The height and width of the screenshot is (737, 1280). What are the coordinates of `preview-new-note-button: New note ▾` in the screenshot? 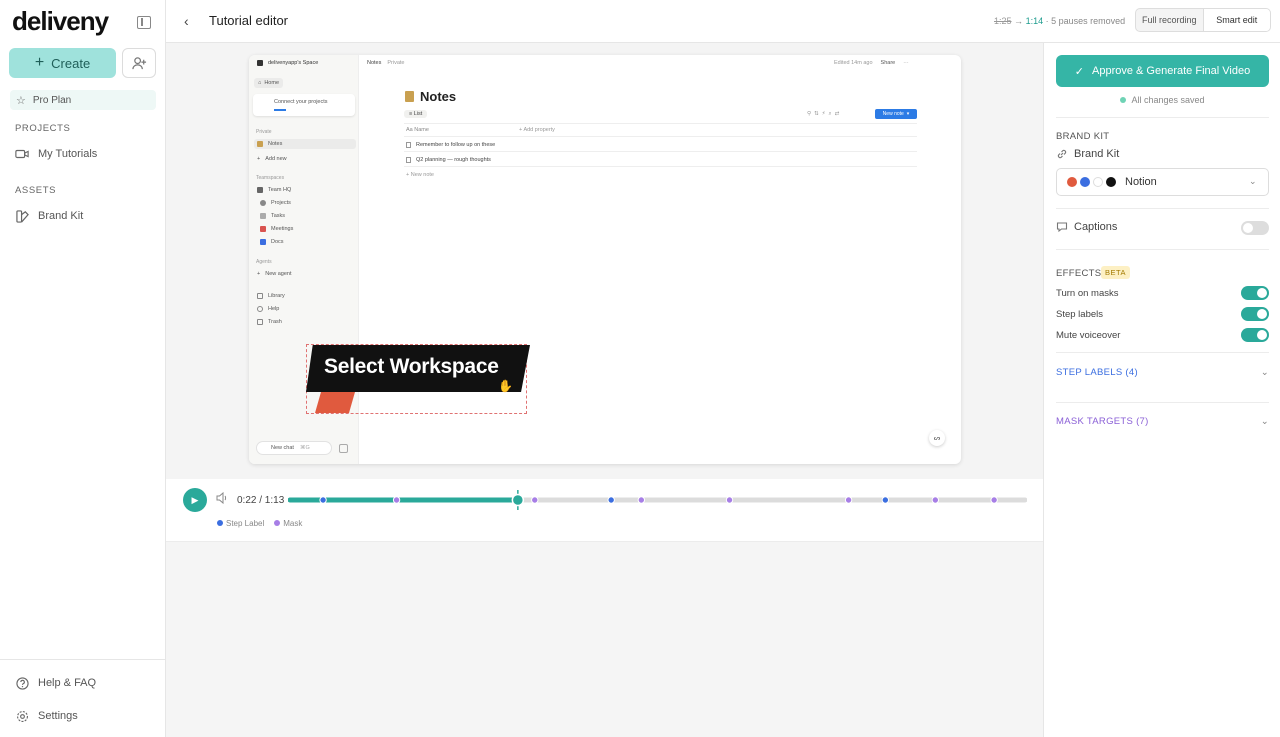 It's located at (896, 114).